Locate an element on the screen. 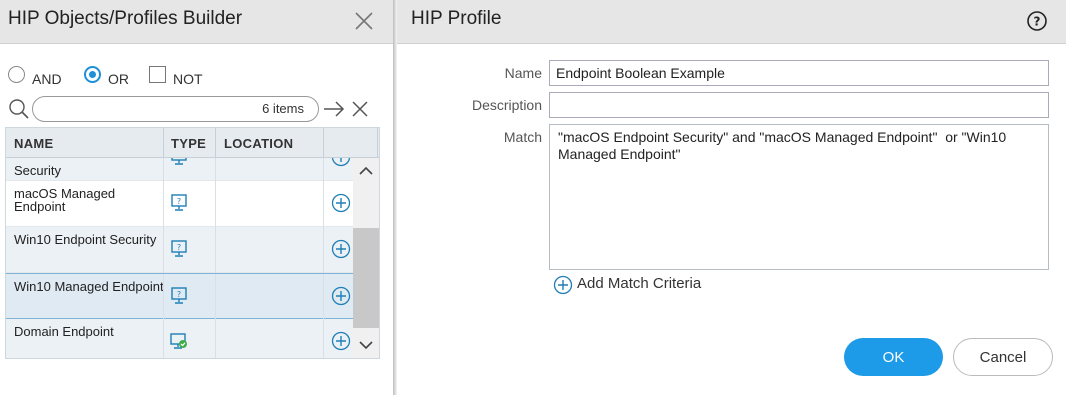 This screenshot has height=395, width=1066. description-field is located at coordinates (799, 105).